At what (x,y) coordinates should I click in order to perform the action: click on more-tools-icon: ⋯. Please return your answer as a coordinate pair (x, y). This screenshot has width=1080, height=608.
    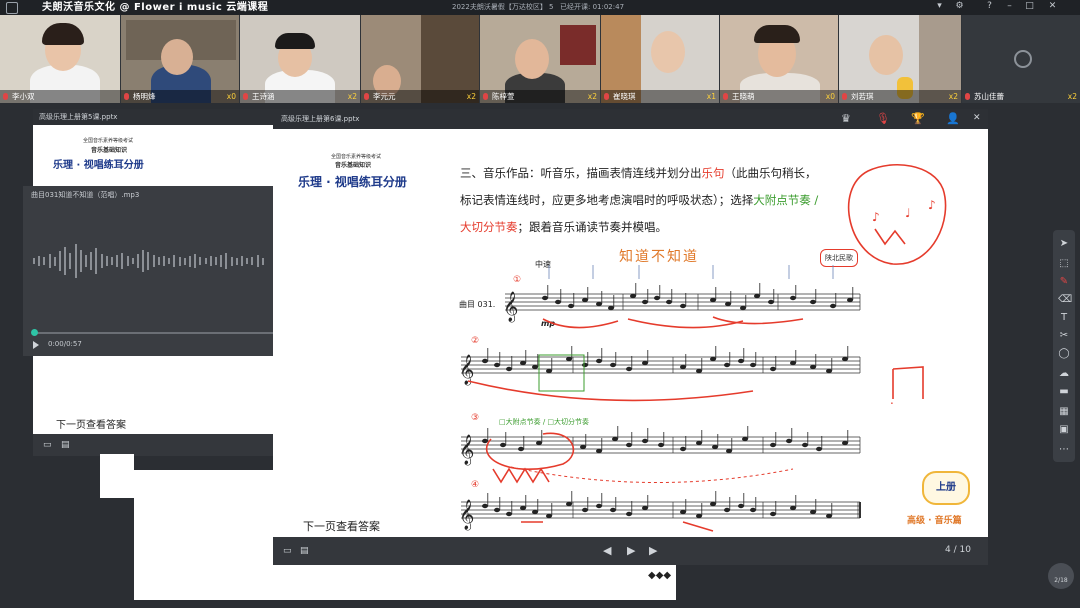
    Looking at the image, I should click on (1064, 450).